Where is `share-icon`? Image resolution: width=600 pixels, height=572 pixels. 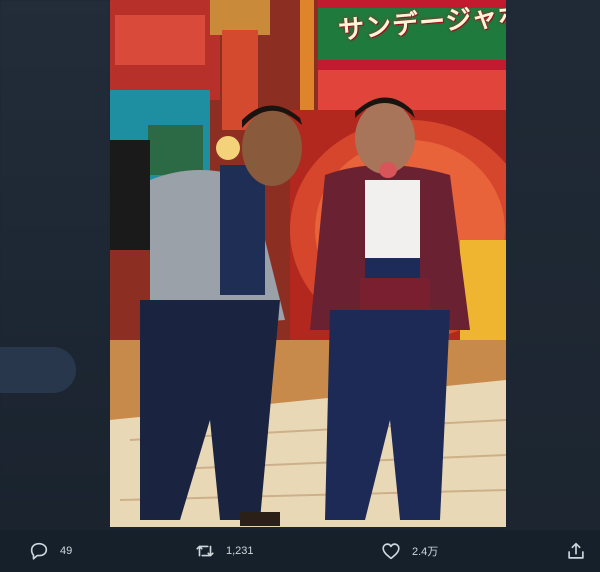 share-icon is located at coordinates (576, 550).